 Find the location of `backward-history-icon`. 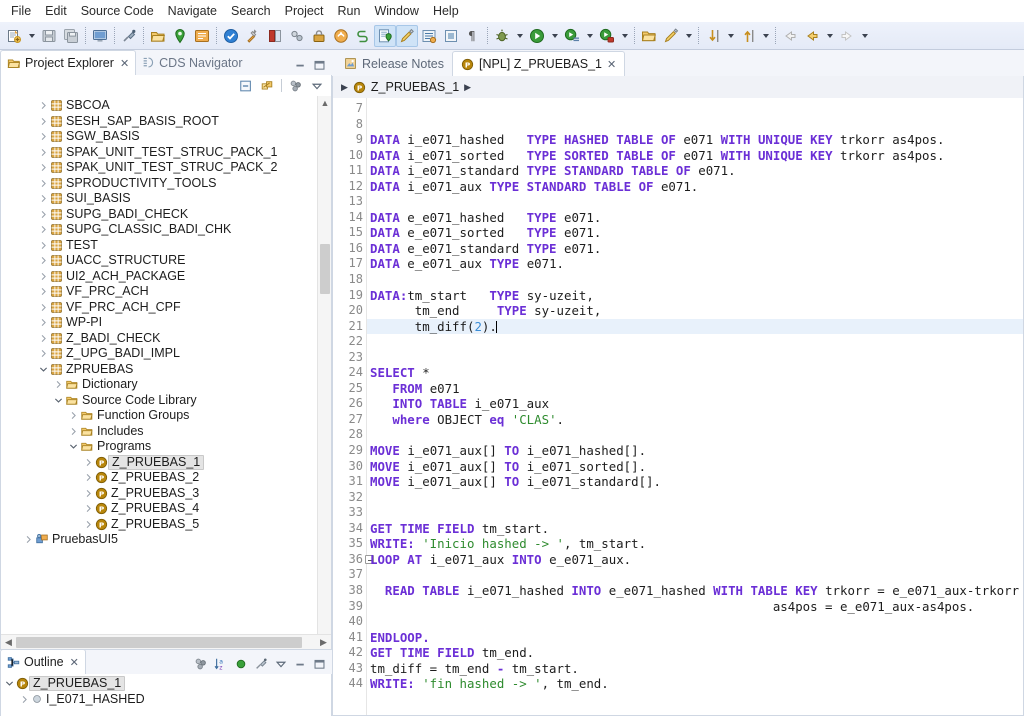

backward-history-icon is located at coordinates (812, 36).